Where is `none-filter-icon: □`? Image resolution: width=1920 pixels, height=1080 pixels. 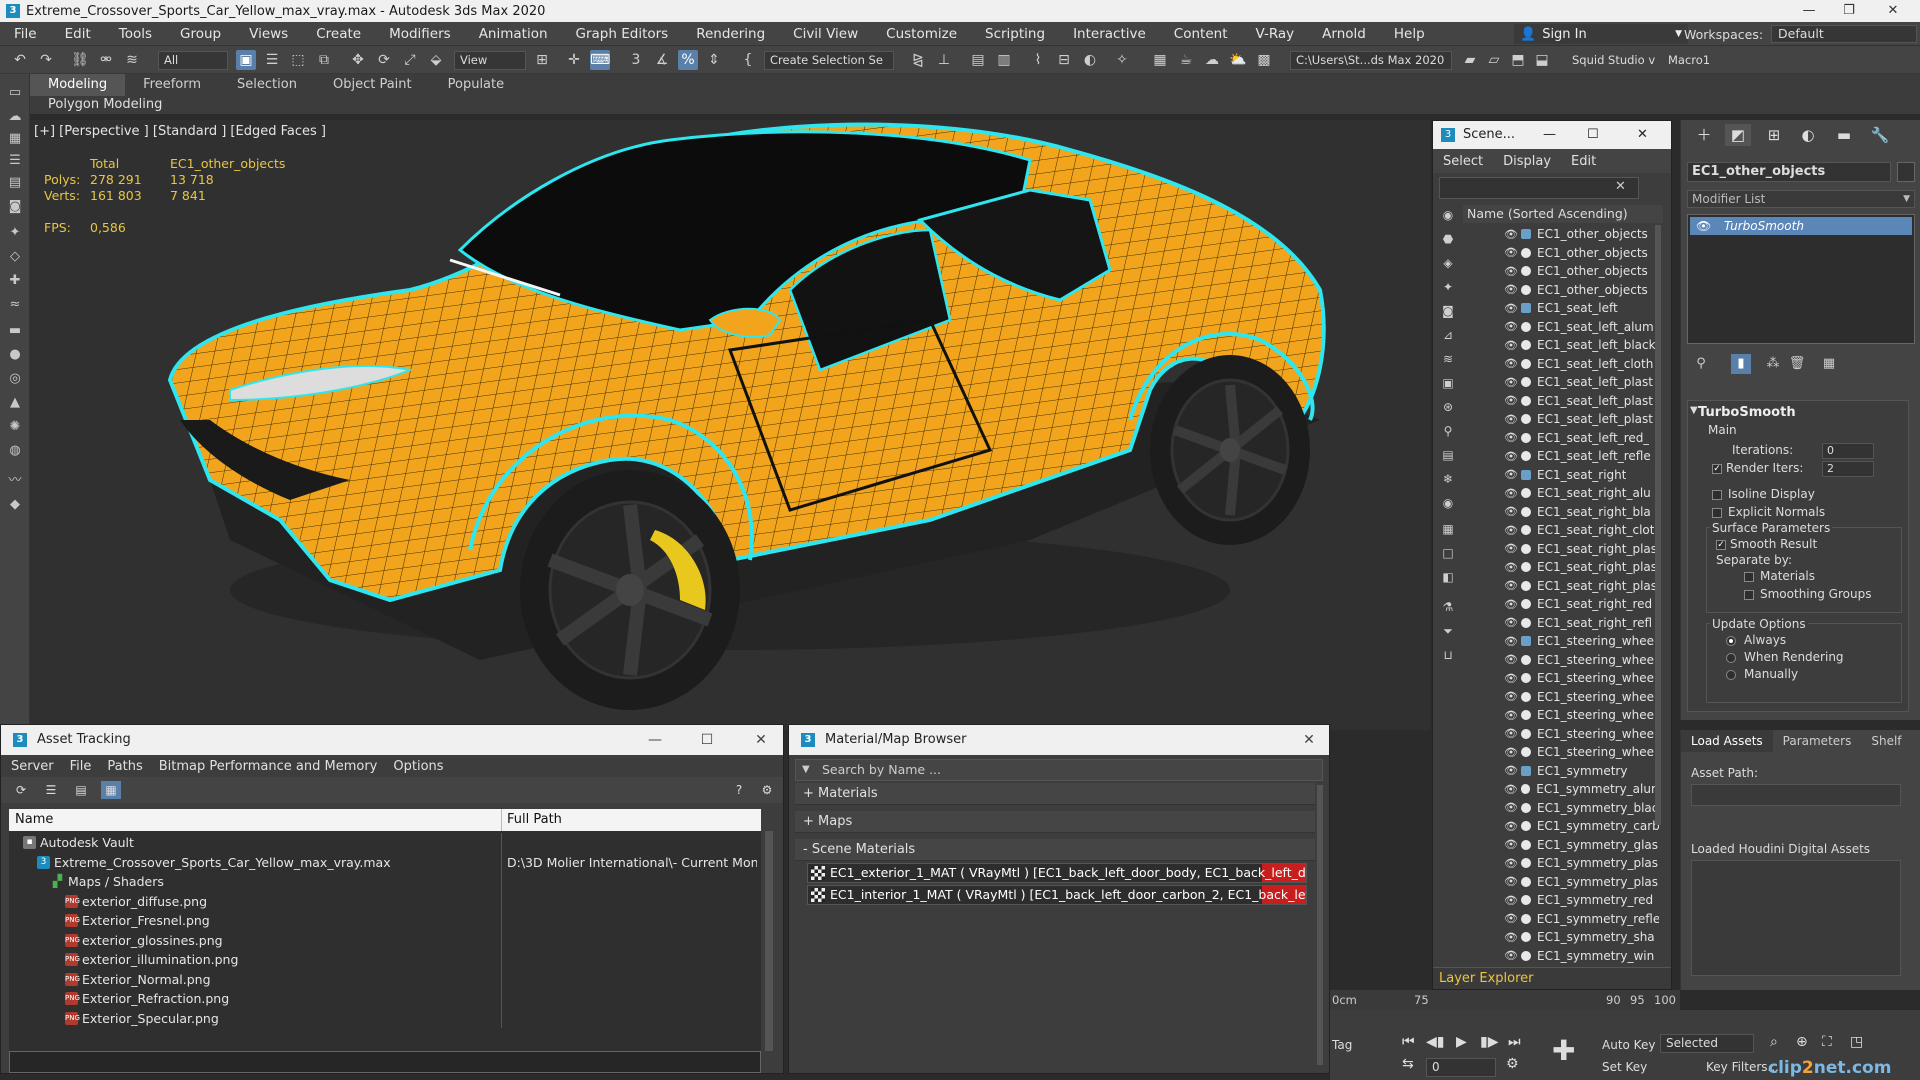 none-filter-icon: □ is located at coordinates (1448, 553).